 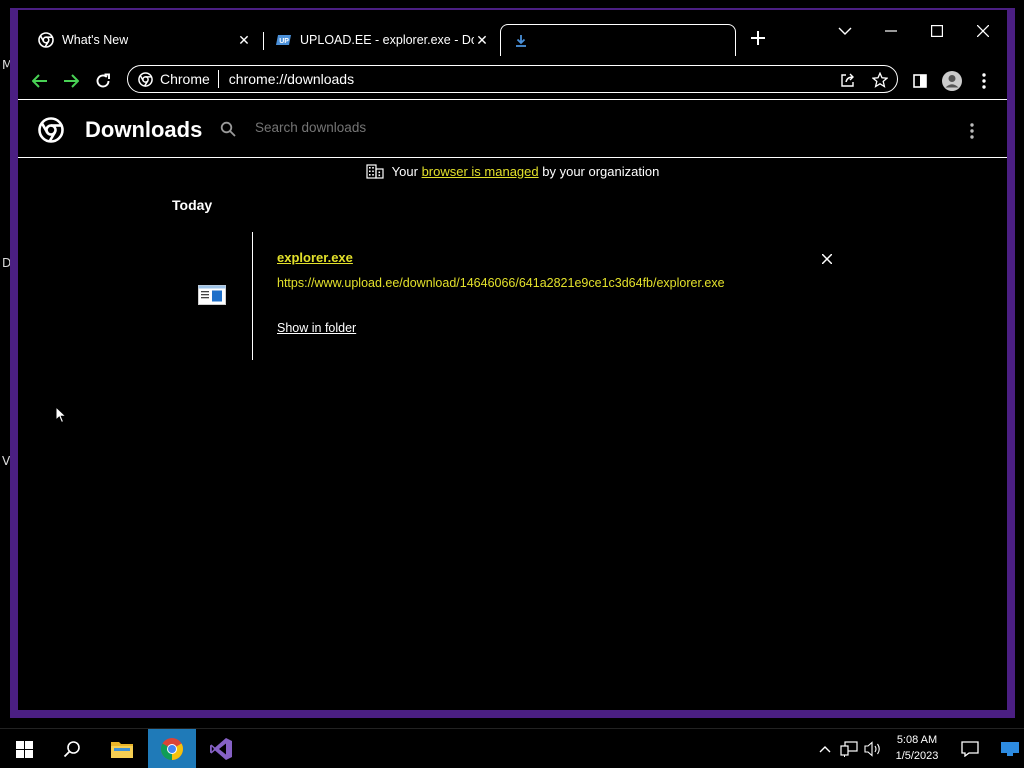 What do you see at coordinates (758, 40) in the screenshot?
I see `new-tab-button` at bounding box center [758, 40].